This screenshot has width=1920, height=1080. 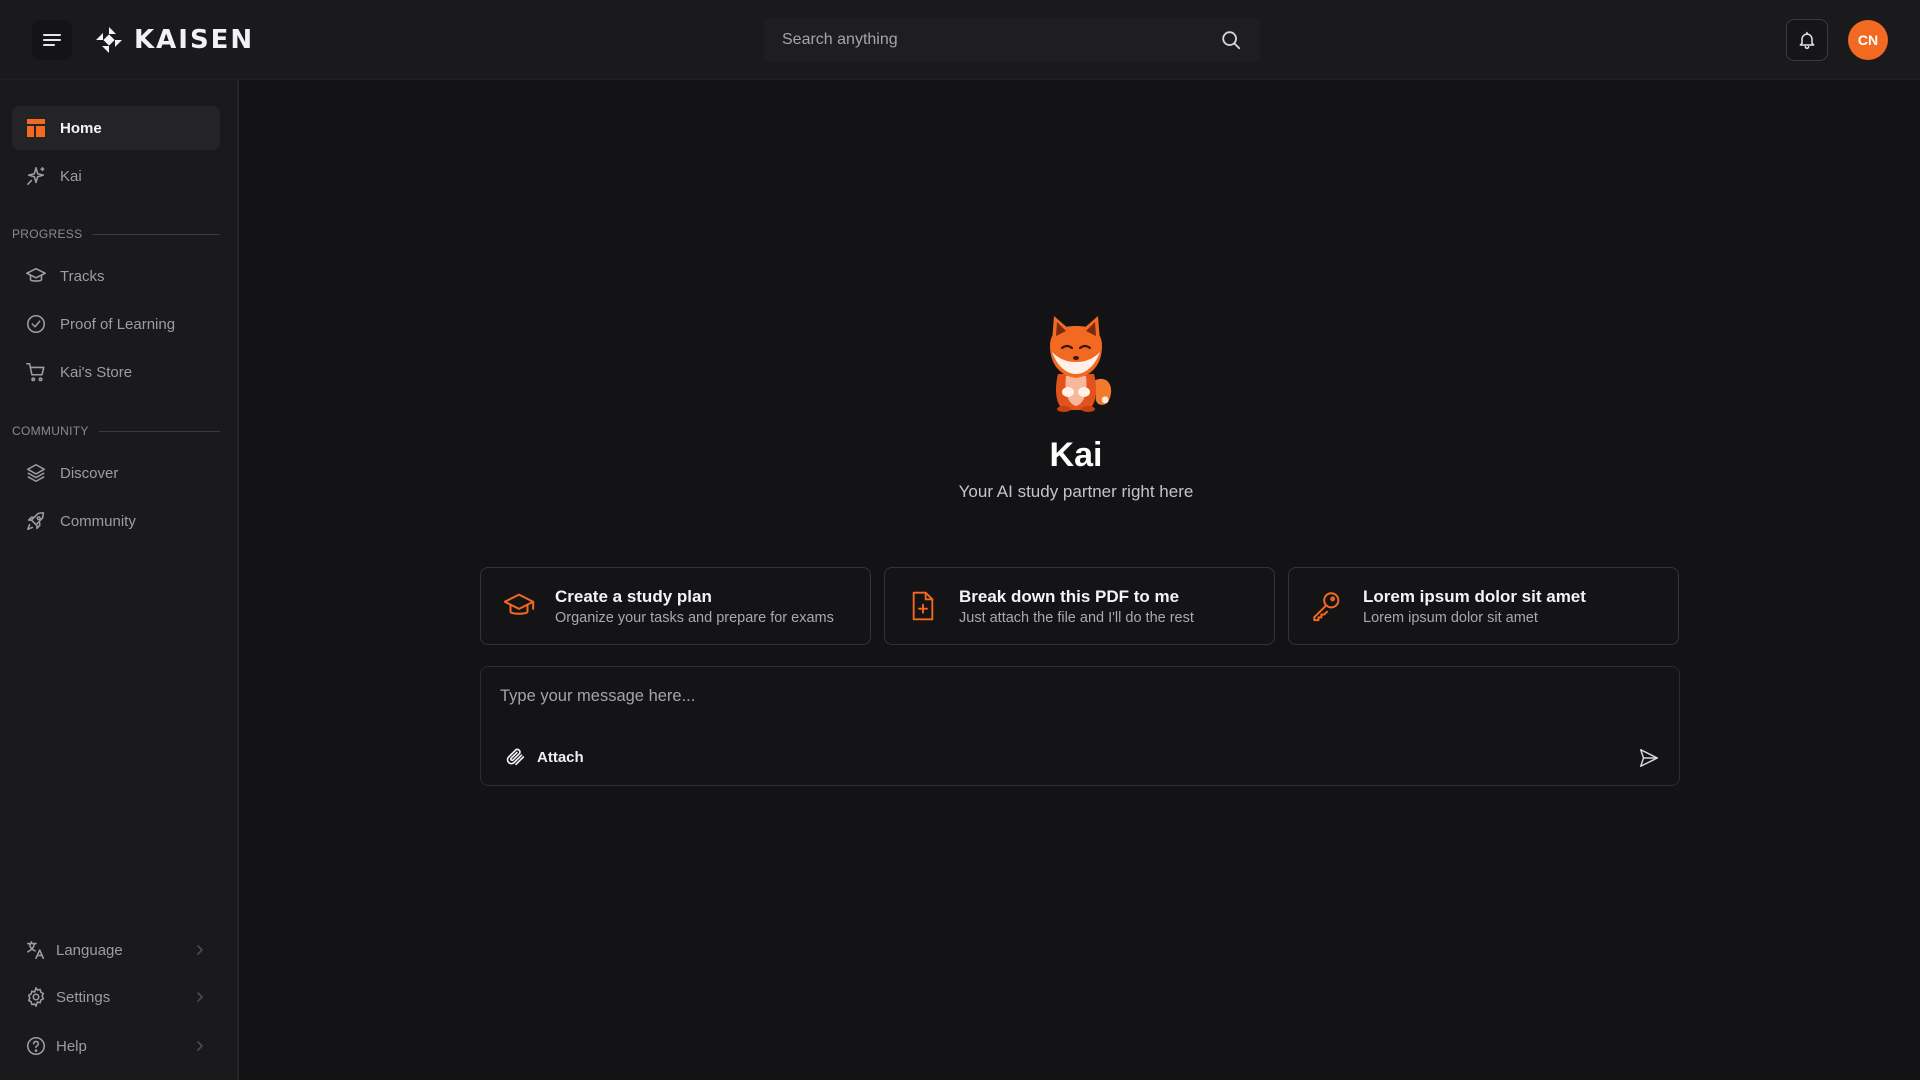 I want to click on send-button, so click(x=1649, y=758).